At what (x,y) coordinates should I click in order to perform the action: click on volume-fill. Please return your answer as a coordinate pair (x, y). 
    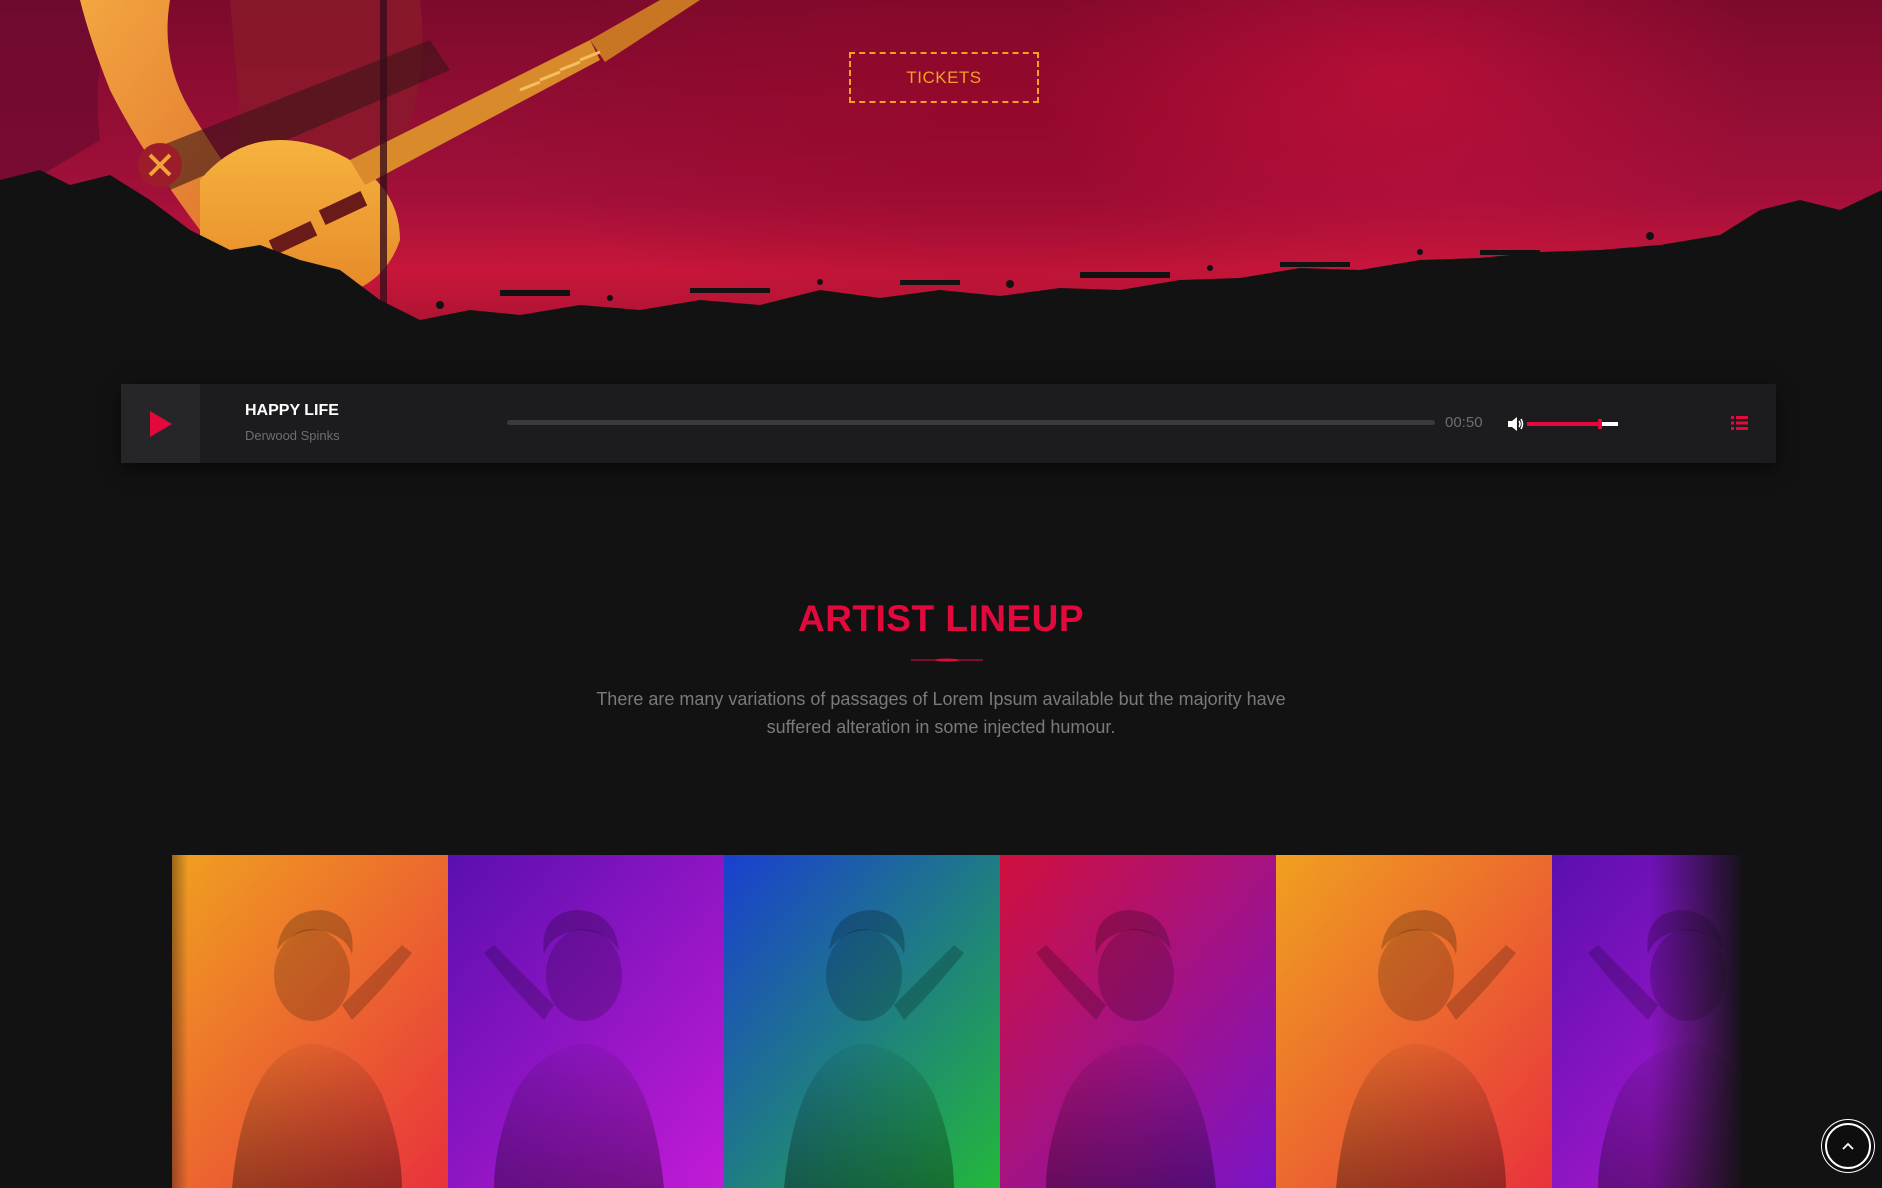
    Looking at the image, I should click on (1563, 424).